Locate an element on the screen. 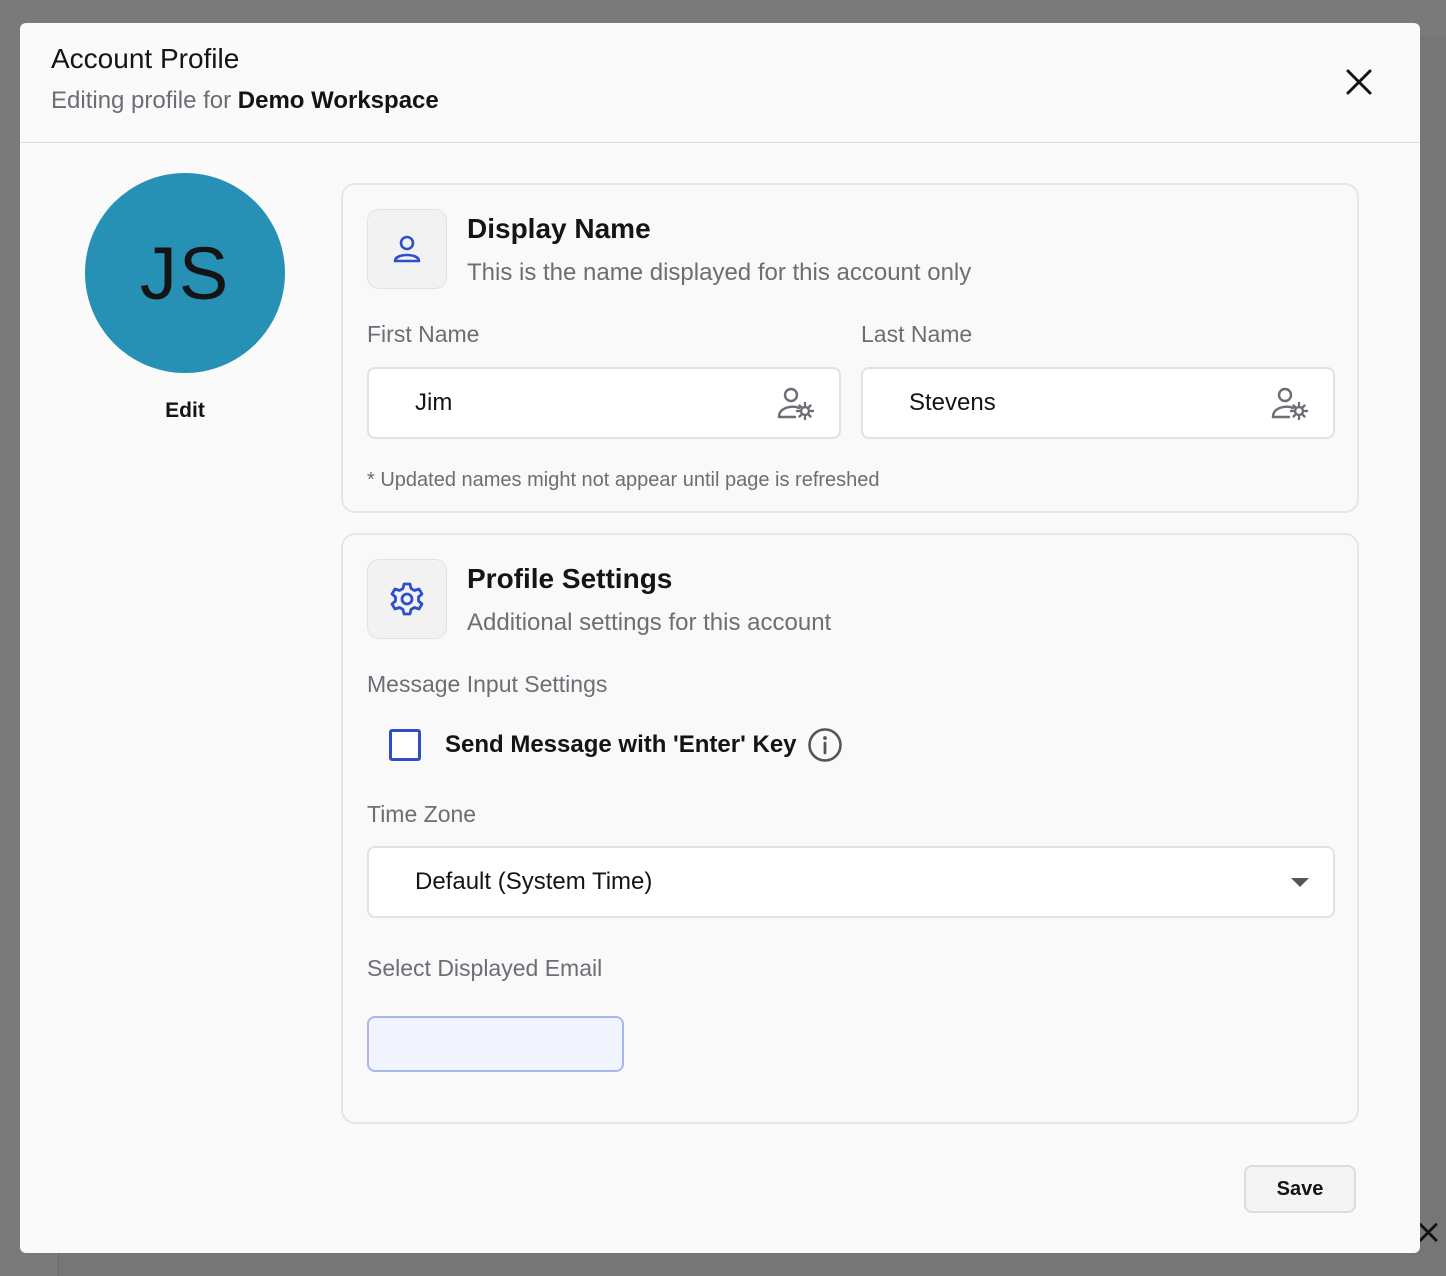 This screenshot has width=1446, height=1276. modal-title: Account Profile is located at coordinates (145, 58).